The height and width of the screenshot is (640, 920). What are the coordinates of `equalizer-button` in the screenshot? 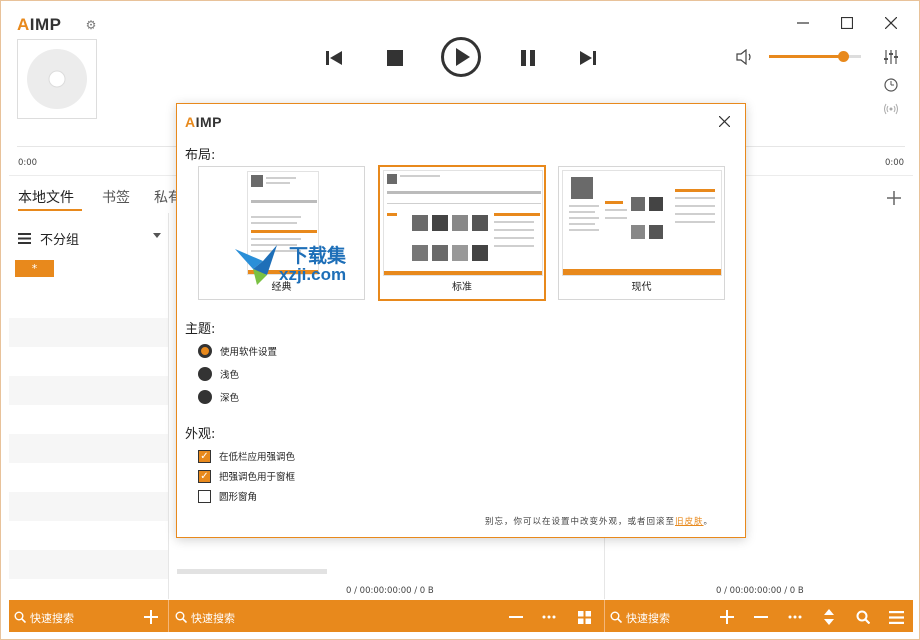 It's located at (891, 57).